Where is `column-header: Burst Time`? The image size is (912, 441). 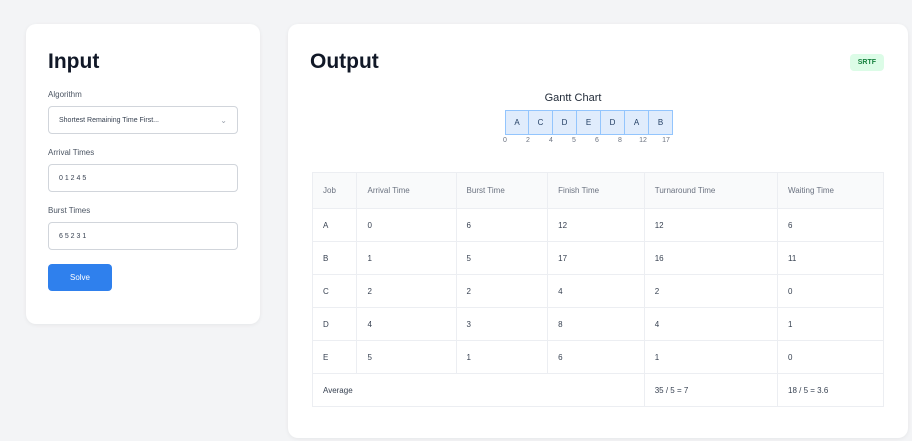 column-header: Burst Time is located at coordinates (502, 190).